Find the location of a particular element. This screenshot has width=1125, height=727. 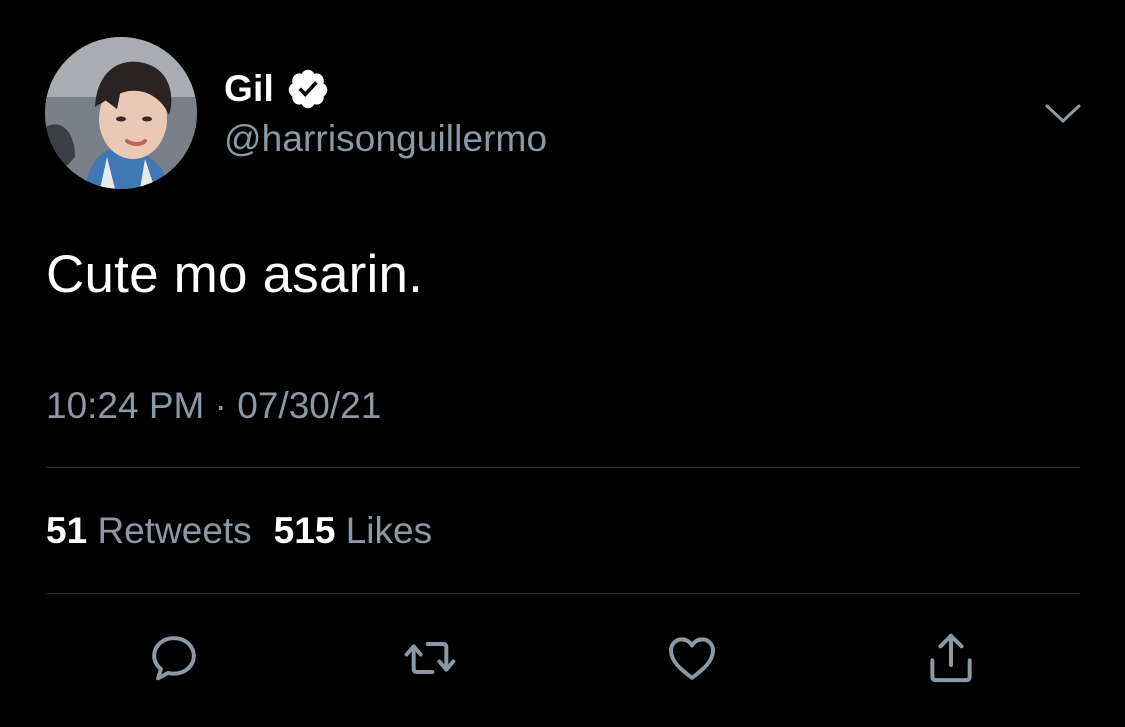

avatar-photo is located at coordinates (121, 113).